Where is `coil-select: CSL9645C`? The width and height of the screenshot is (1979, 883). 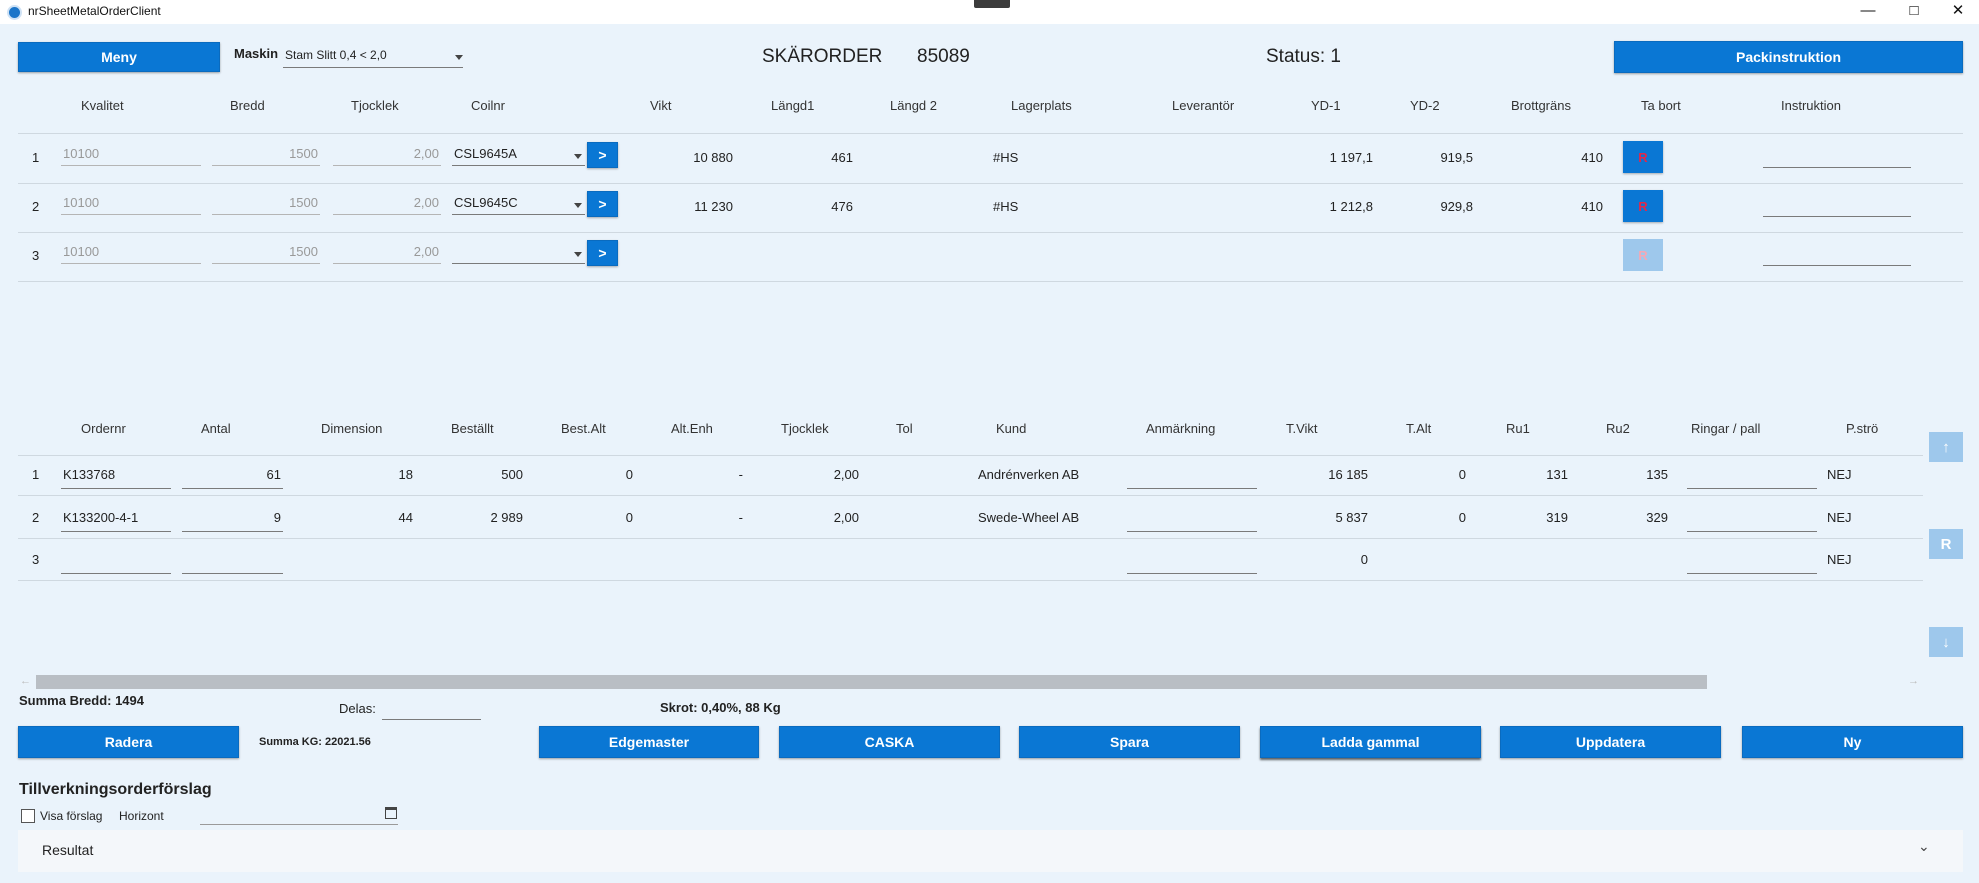 coil-select: CSL9645C is located at coordinates (518, 205).